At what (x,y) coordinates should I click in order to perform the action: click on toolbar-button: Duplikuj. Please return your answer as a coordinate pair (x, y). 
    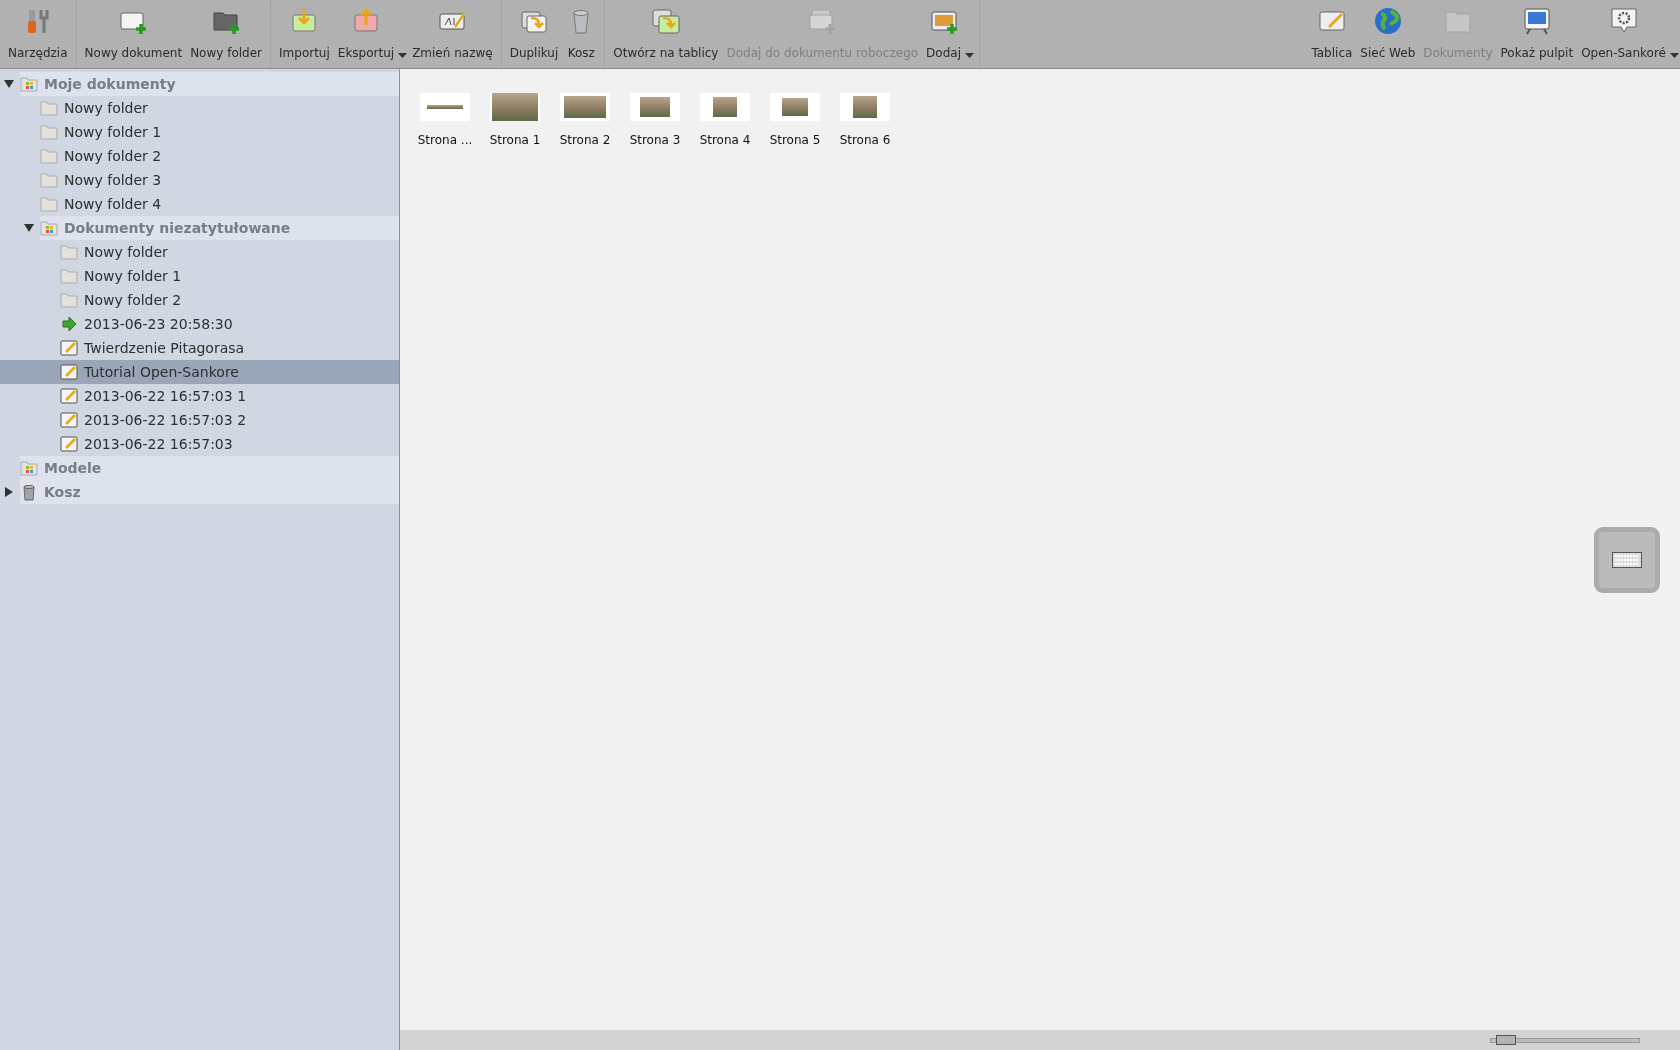
    Looking at the image, I should click on (534, 34).